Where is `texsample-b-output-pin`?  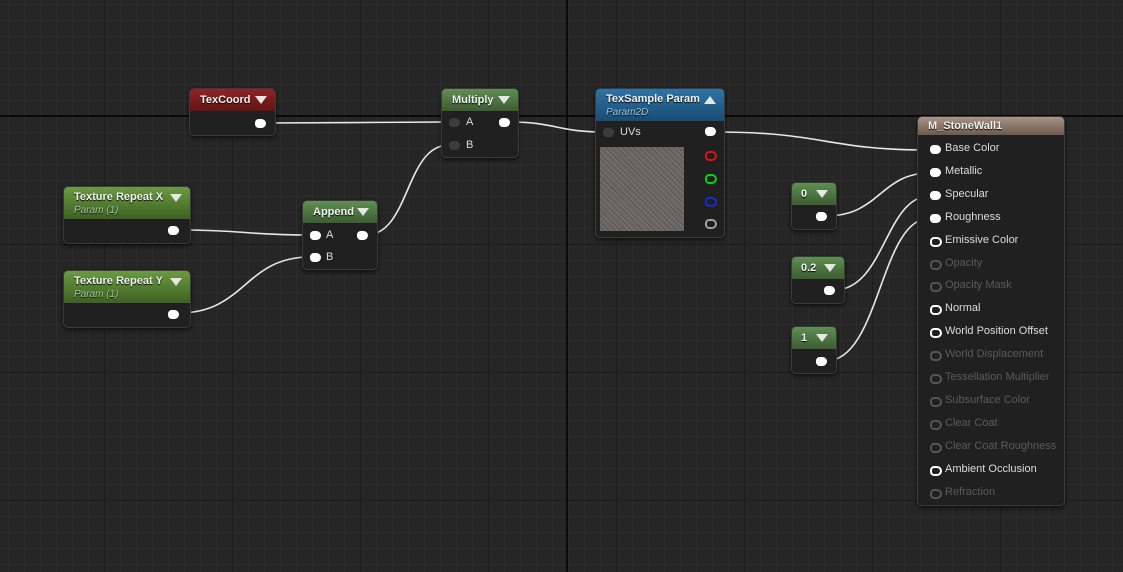 texsample-b-output-pin is located at coordinates (711, 202).